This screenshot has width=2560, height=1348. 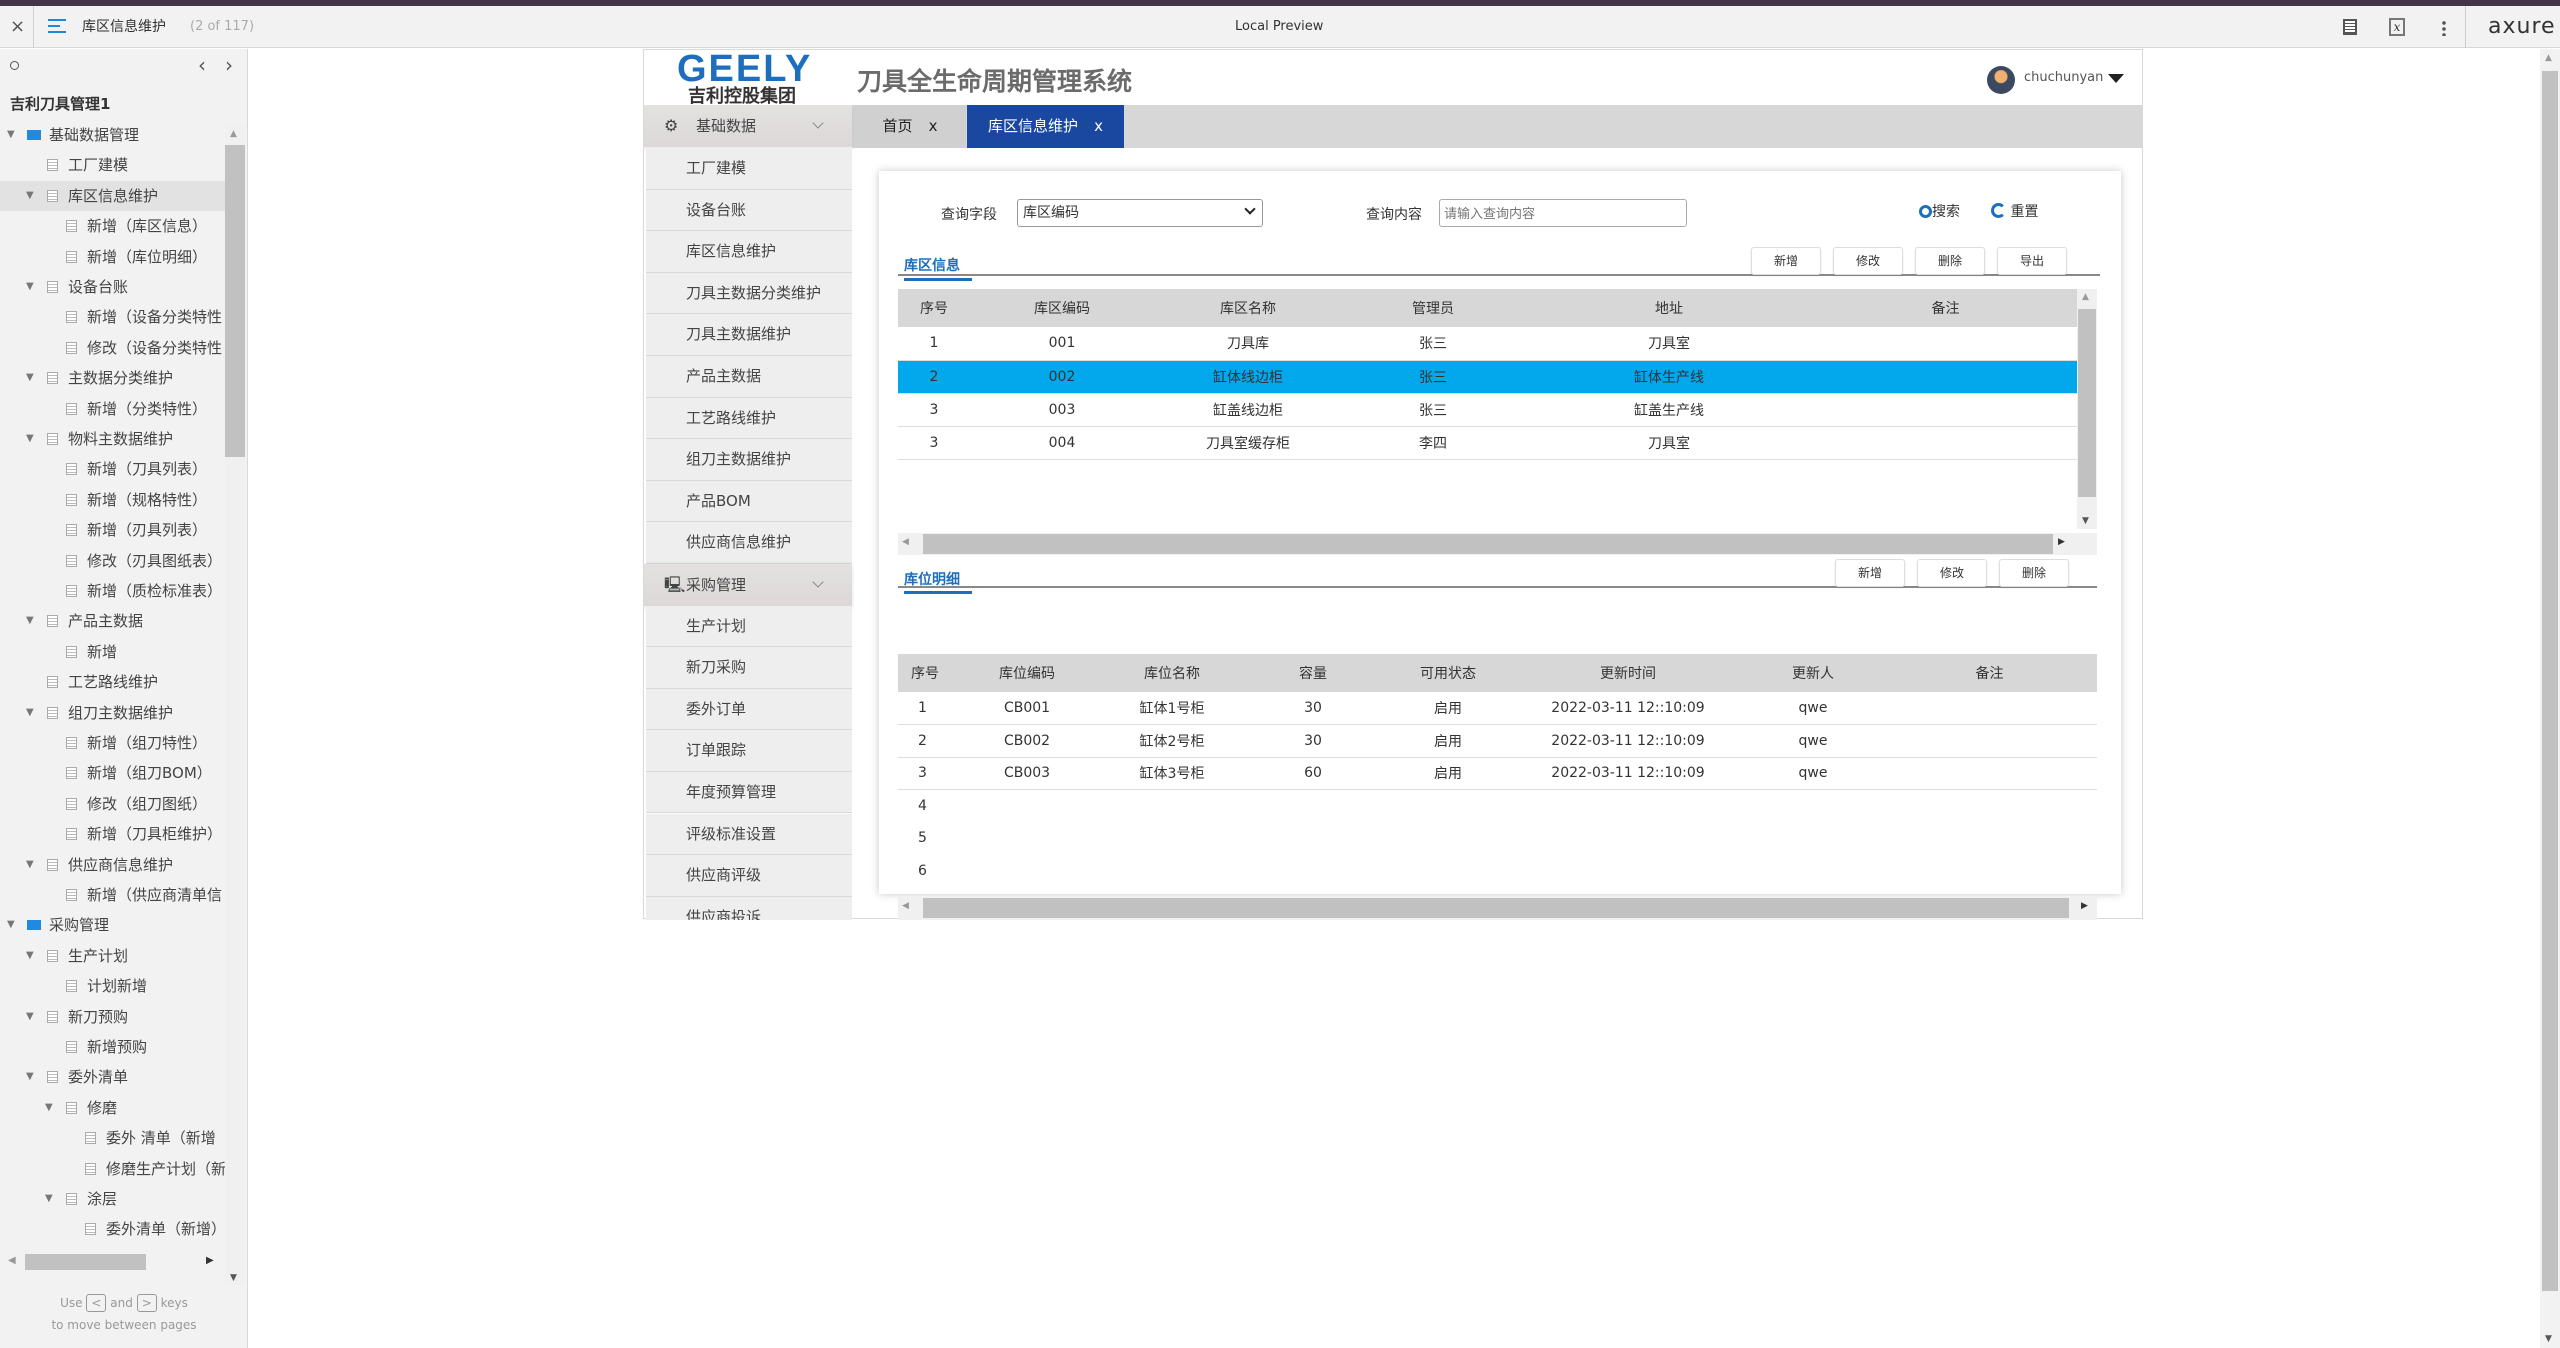 I want to click on zone-horizontal-scrollbar: ◀ ▶, so click(x=1497, y=544).